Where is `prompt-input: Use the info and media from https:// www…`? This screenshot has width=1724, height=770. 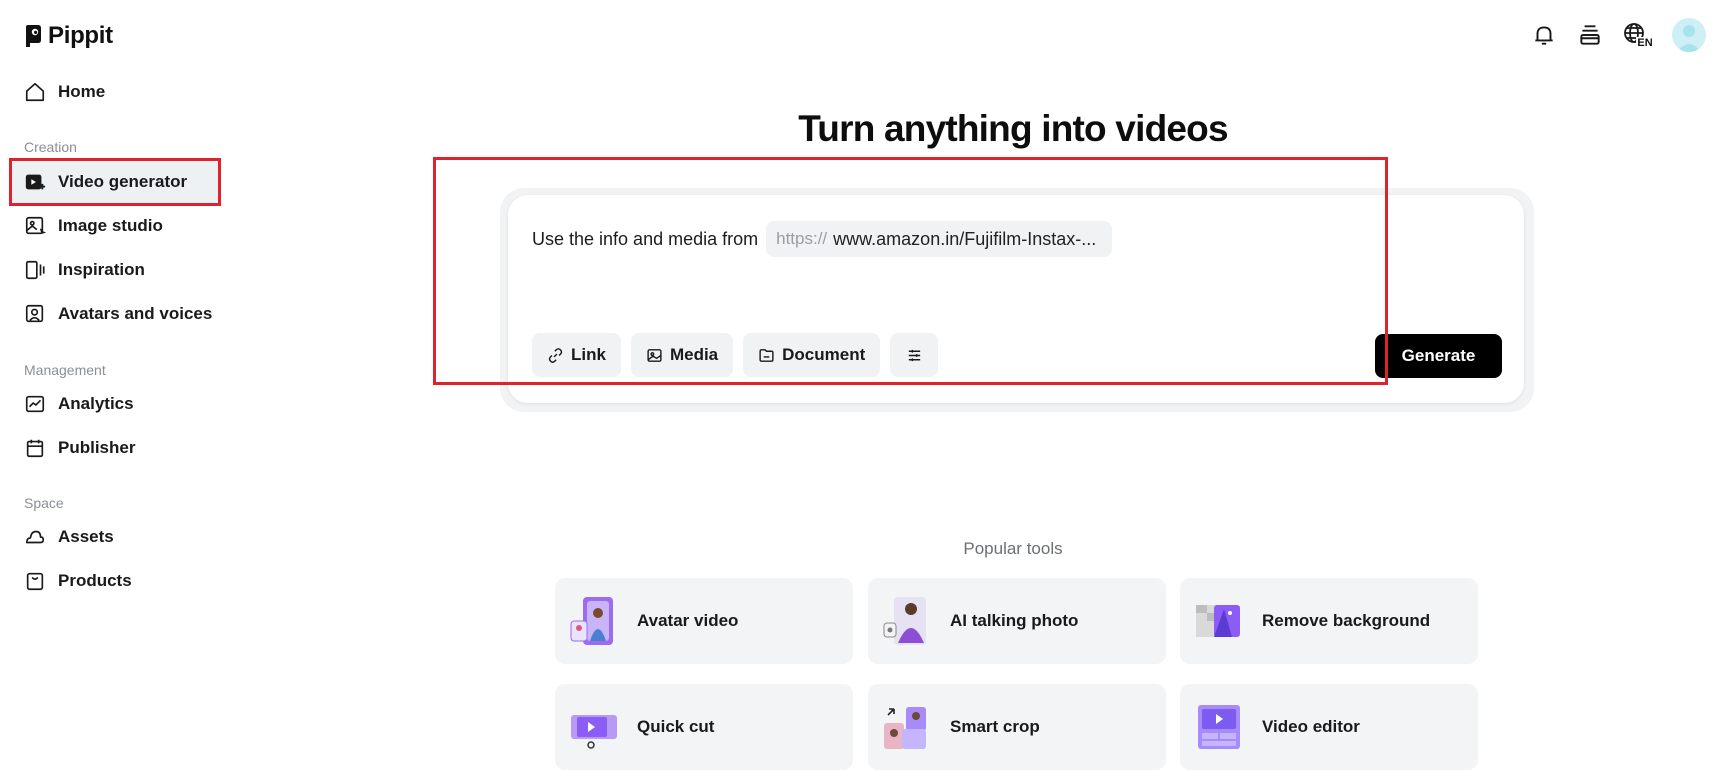 prompt-input: Use the info and media from https:// www… is located at coordinates (822, 239).